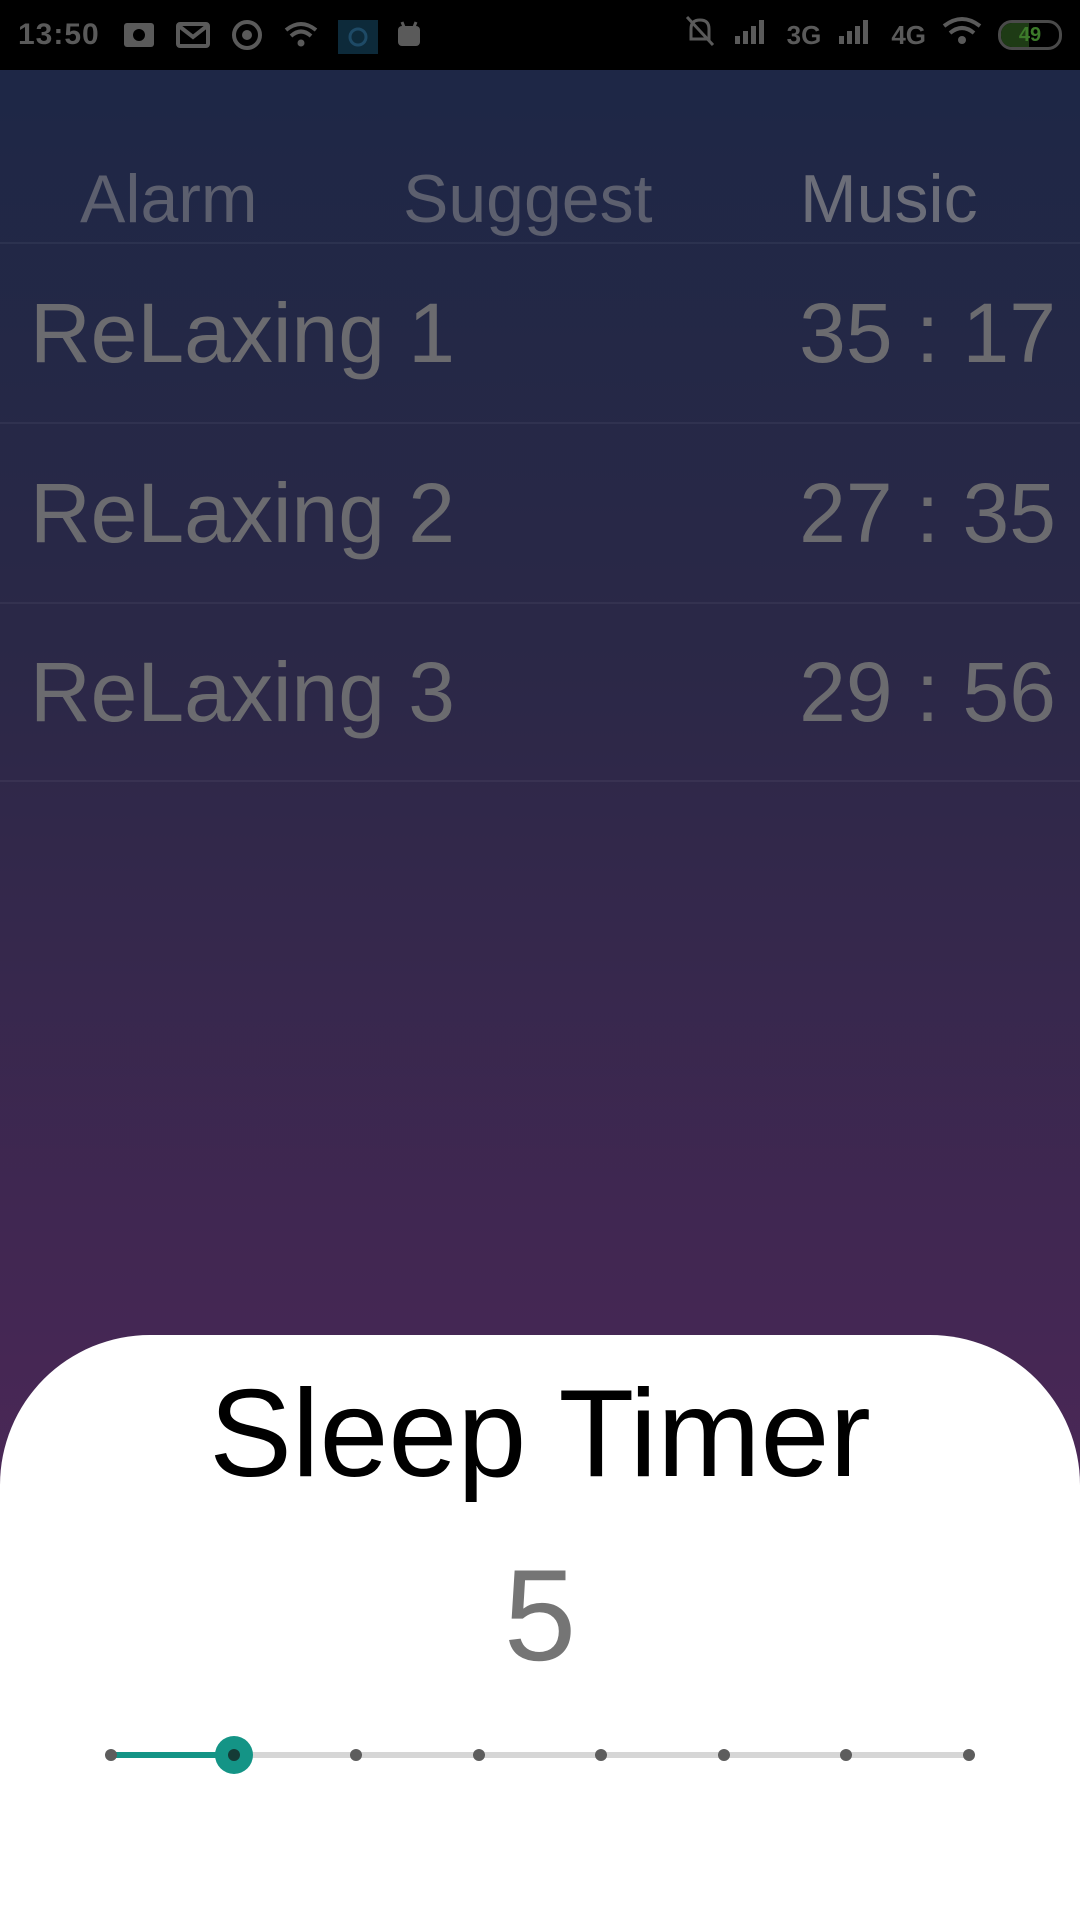 This screenshot has height=1920, width=1080. I want to click on list-item: ReLaxing 1 35 : 17, so click(540, 332).